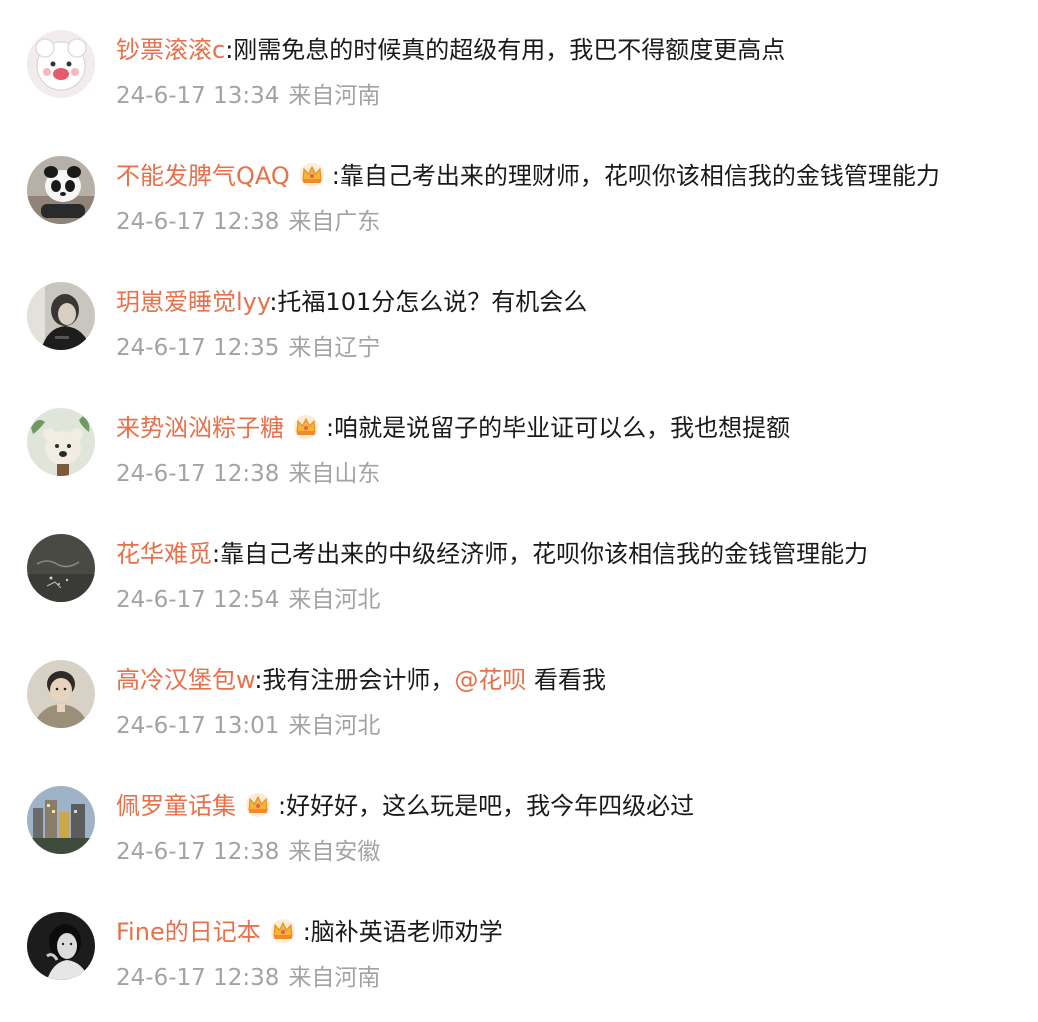  Describe the element at coordinates (198, 600) in the screenshot. I see `comment-time: 24-6-17 12:54` at that location.